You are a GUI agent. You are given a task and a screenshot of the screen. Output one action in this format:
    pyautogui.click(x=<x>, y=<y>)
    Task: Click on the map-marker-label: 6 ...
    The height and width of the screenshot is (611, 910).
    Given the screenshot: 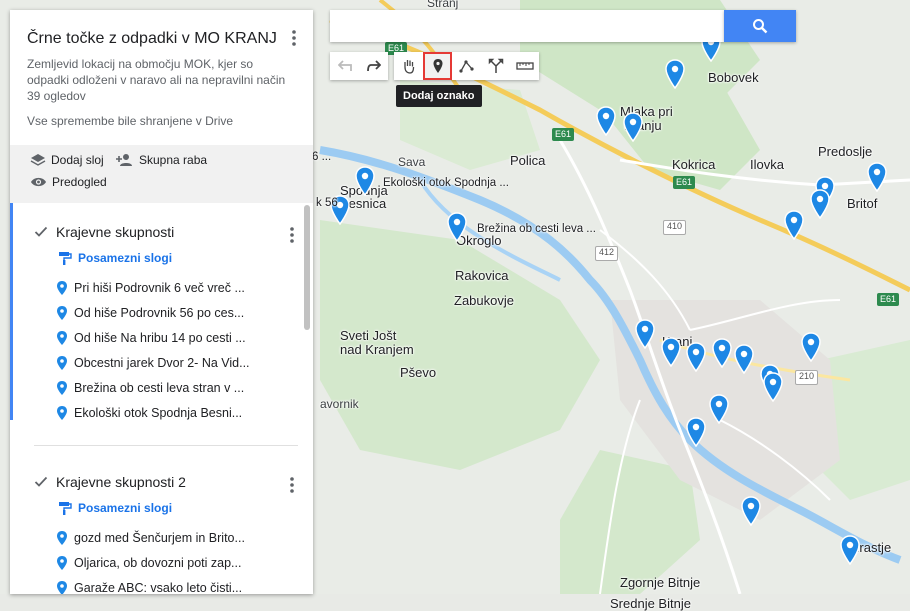 What is the action you would take?
    pyautogui.click(x=322, y=157)
    